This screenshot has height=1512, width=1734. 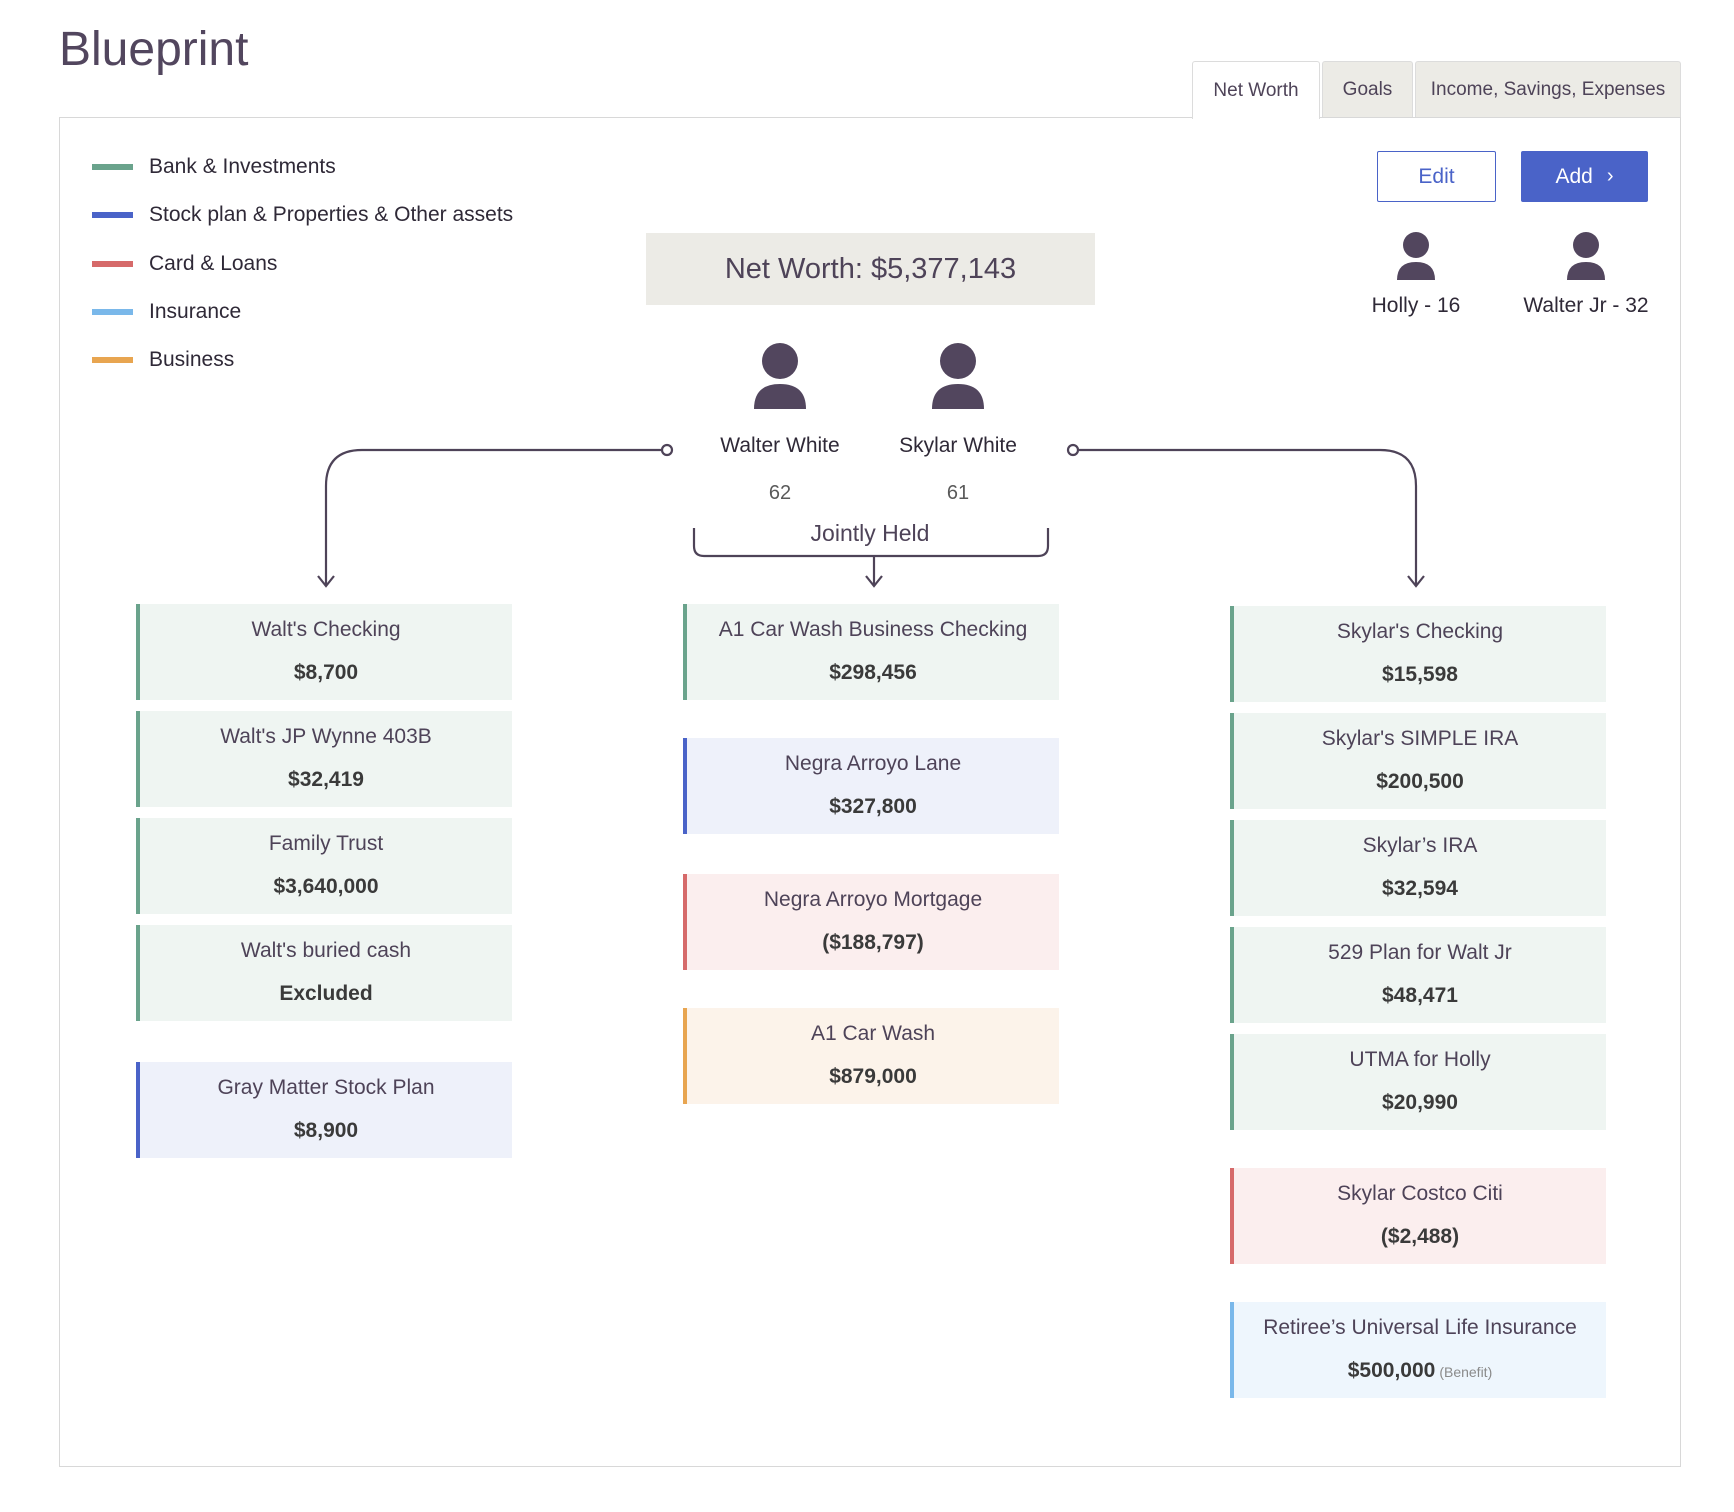 I want to click on account-value-row: $879,000, so click(x=873, y=1077).